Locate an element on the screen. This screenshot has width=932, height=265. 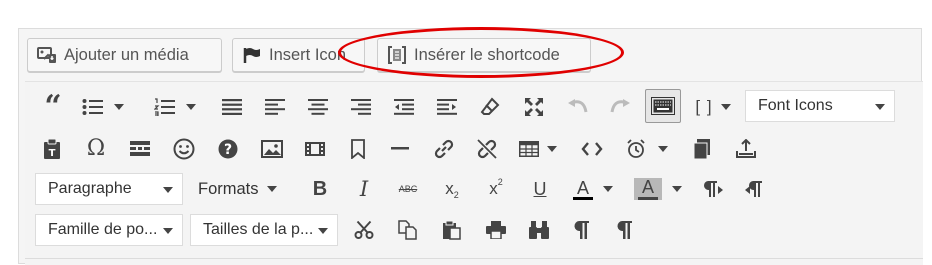
outdent-button is located at coordinates (404, 107).